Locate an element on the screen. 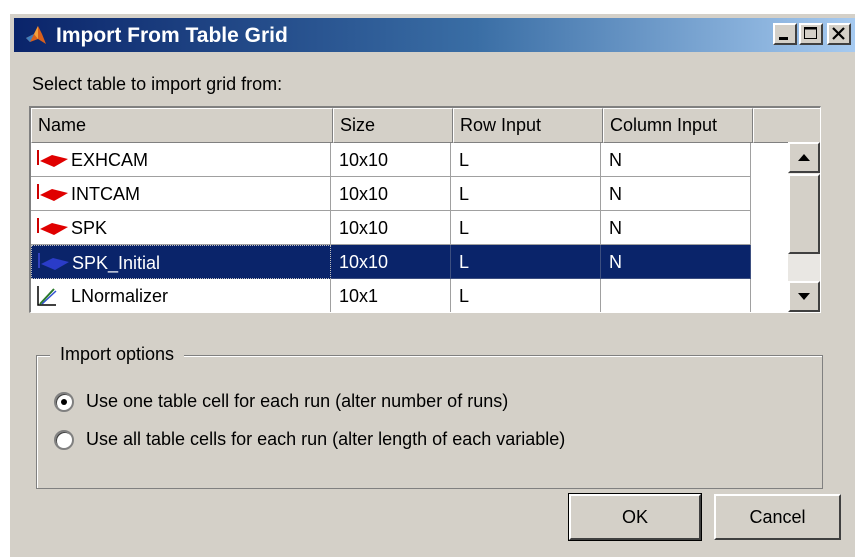  scroll-up-arrow-icon is located at coordinates (804, 157).